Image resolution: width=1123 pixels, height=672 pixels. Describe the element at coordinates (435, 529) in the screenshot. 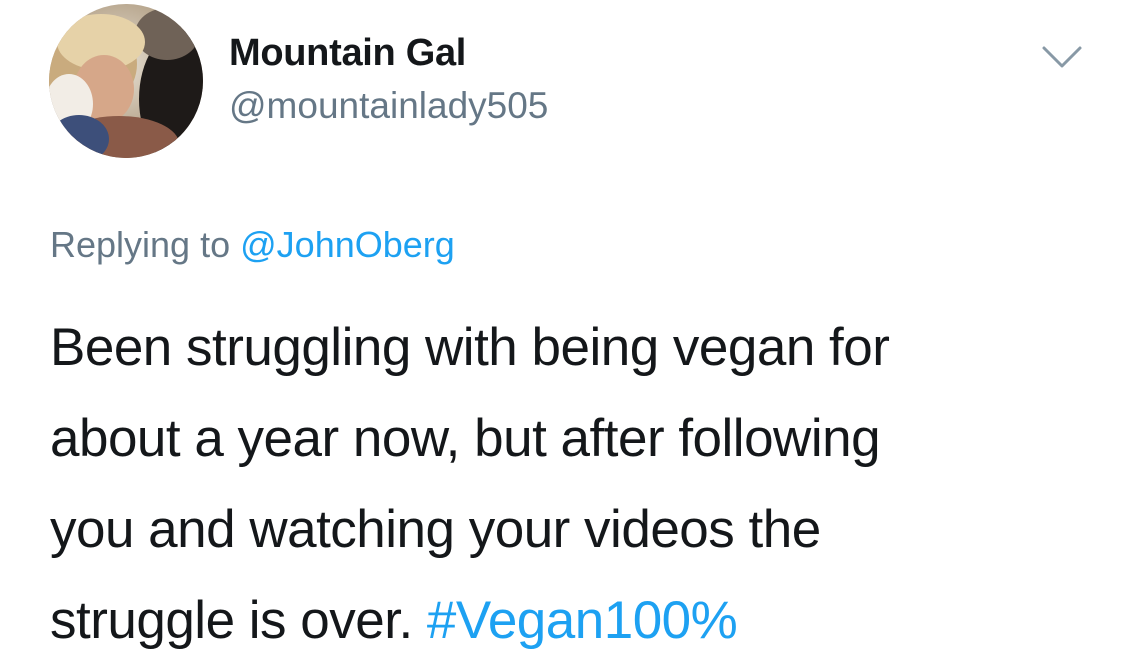

I see `tweet-text-line: you and watching your videos the` at that location.